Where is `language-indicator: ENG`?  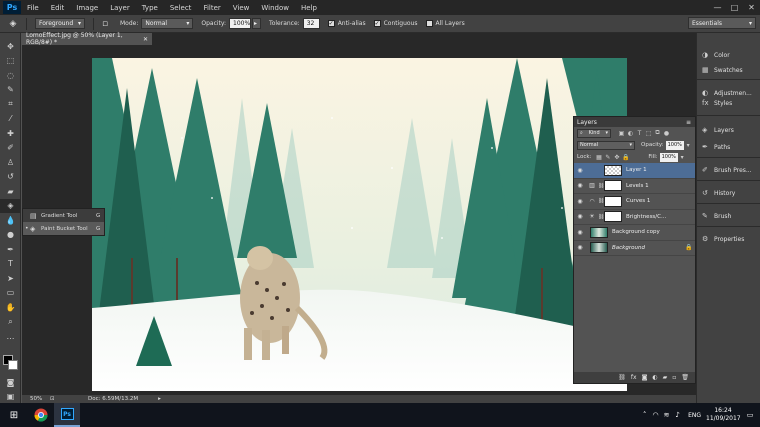
language-indicator: ENG is located at coordinates (694, 415).